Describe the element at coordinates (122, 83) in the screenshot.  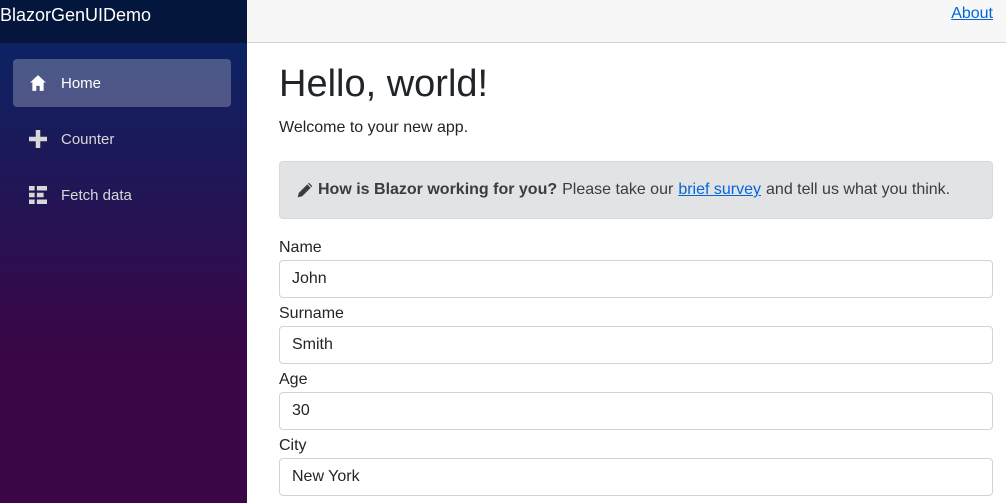
I see `sidebar-item-home: Home` at that location.